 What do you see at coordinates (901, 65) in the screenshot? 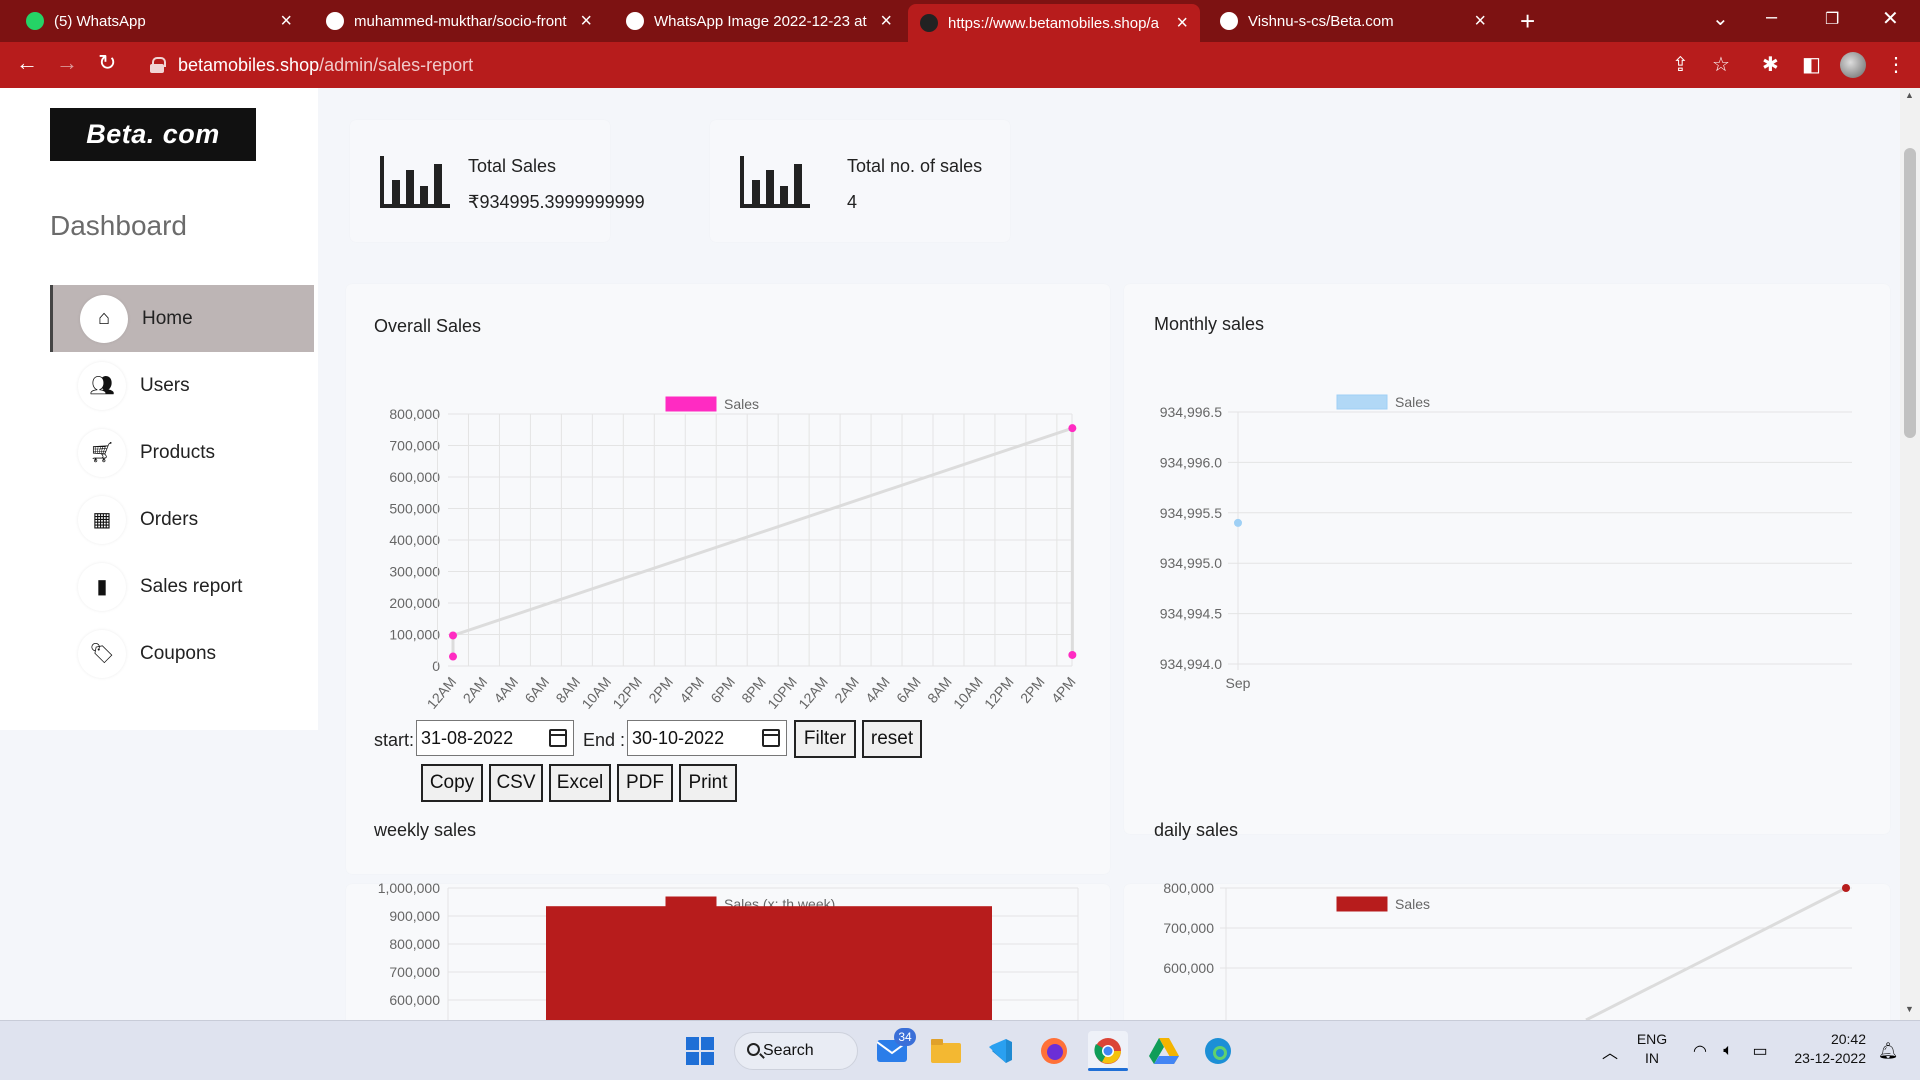
I see `address-bar: betamobiles.shop/admin/sales-report` at bounding box center [901, 65].